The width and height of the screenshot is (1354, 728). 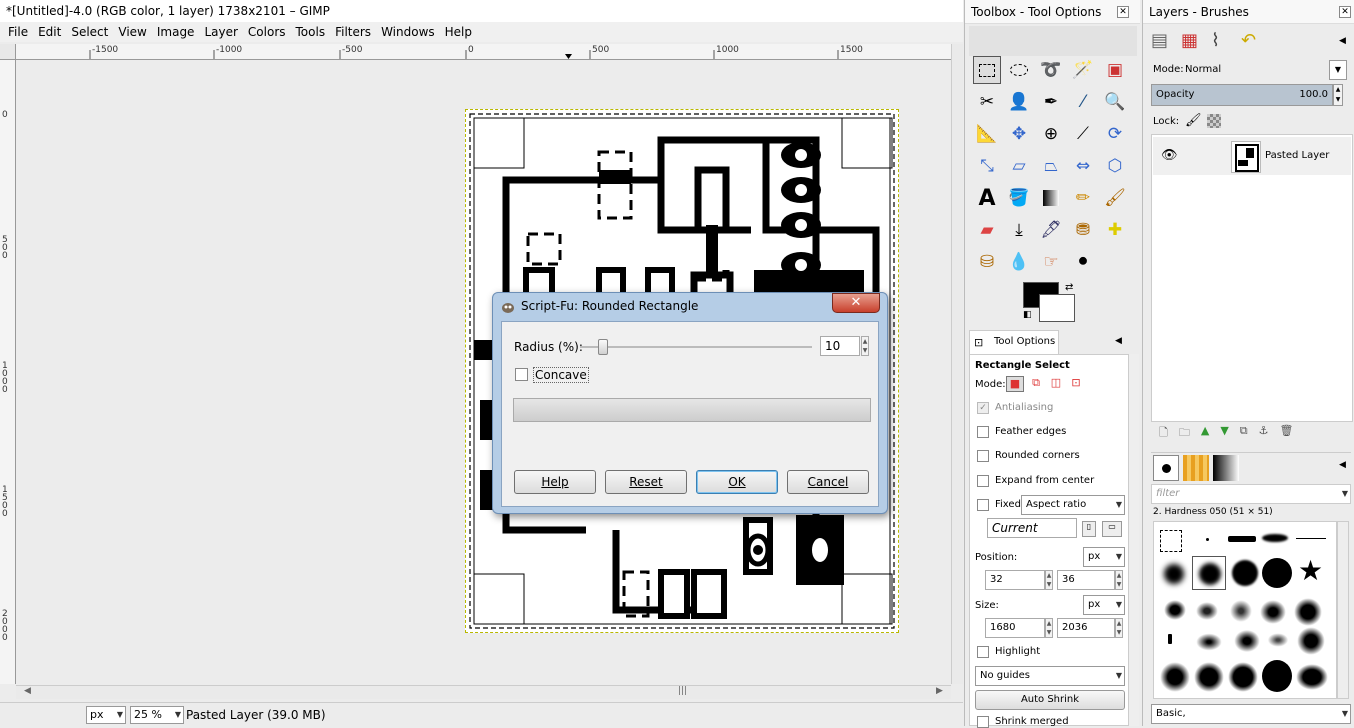 I want to click on size-height-input: 2036, so click(x=1086, y=628).